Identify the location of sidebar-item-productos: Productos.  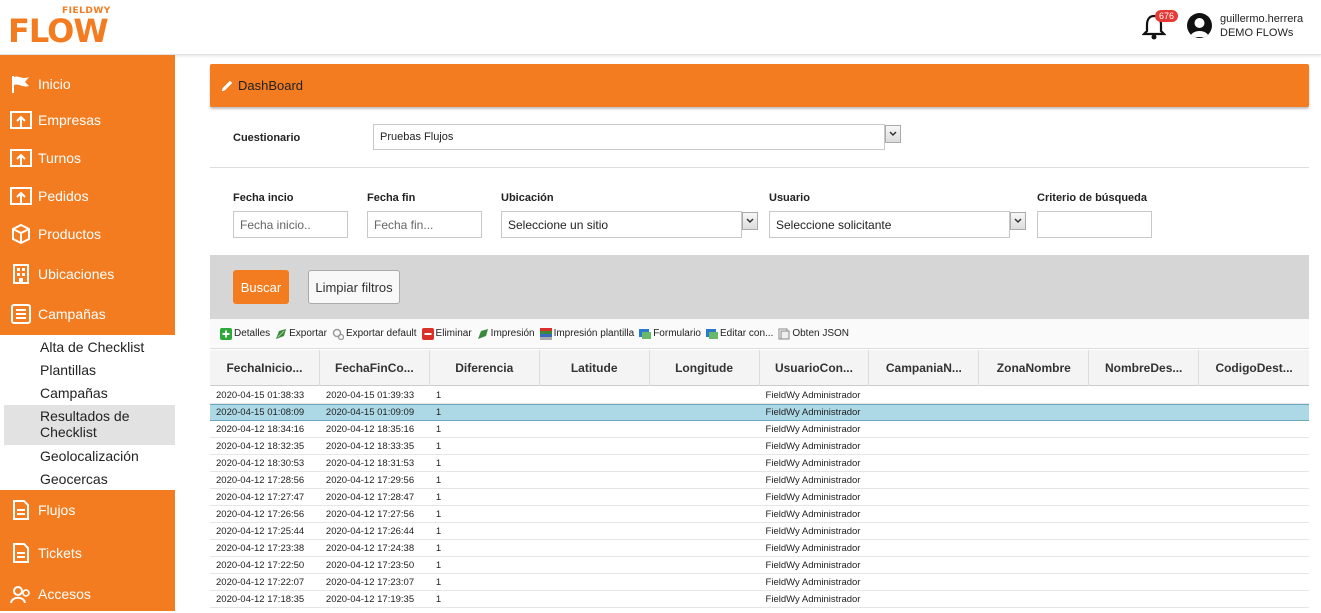
(87, 234).